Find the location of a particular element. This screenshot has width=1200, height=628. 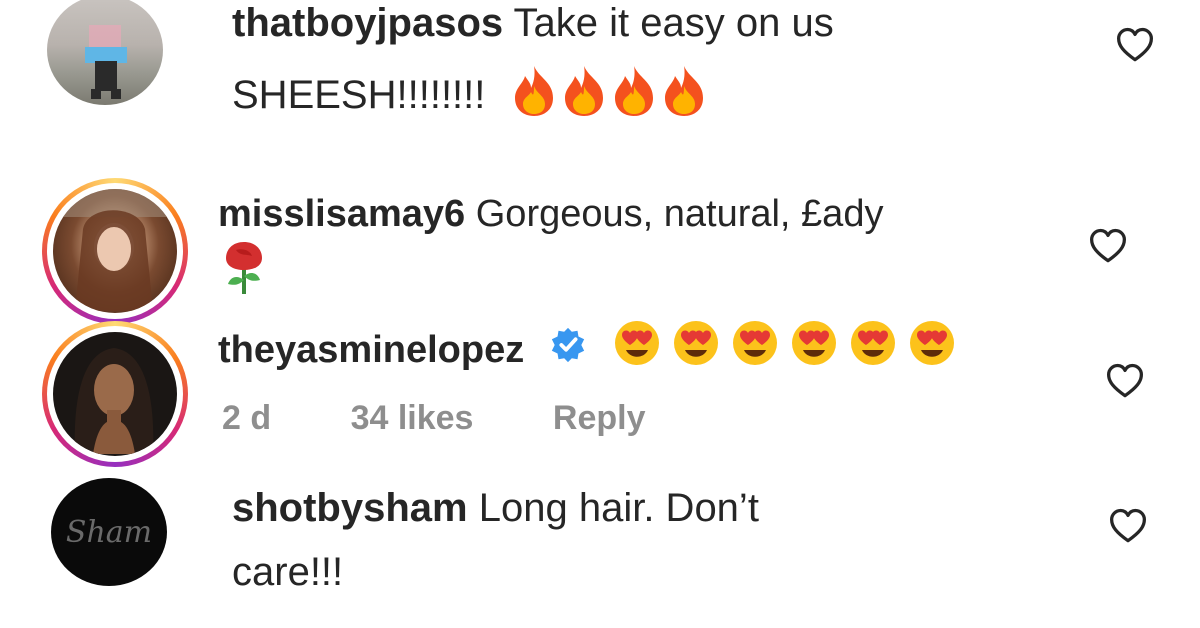

fire-emoji is located at coordinates (608, 91).